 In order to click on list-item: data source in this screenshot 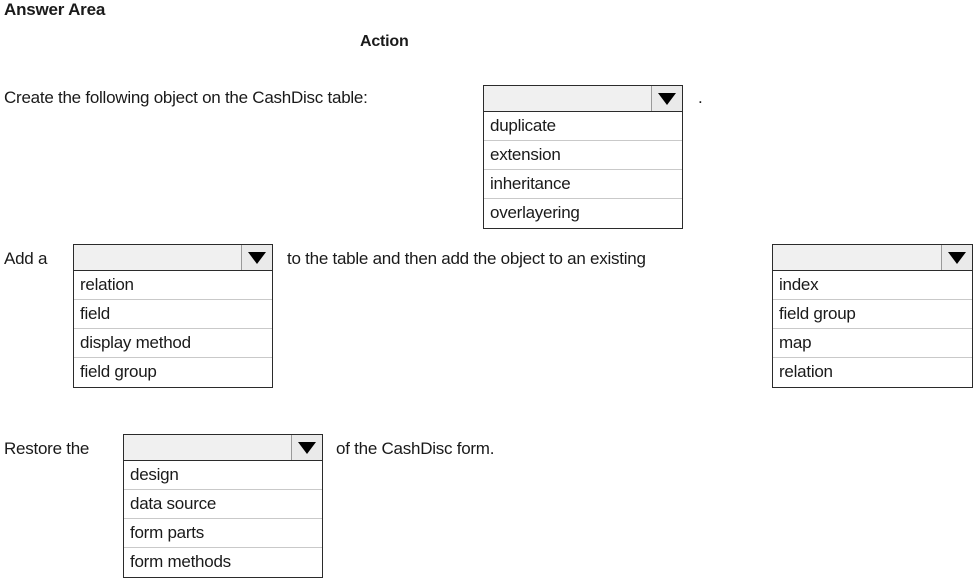, I will do `click(223, 504)`.